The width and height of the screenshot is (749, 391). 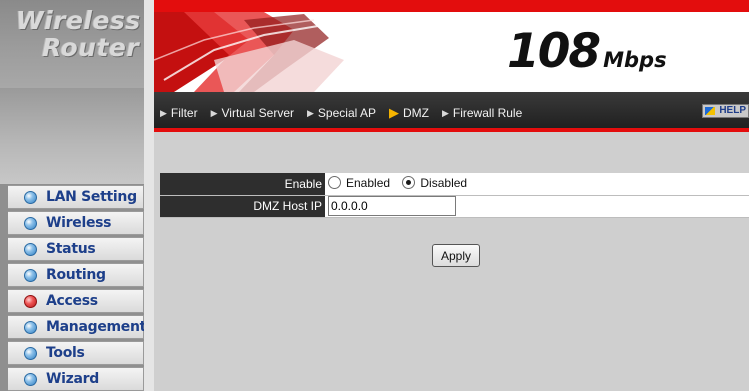 I want to click on logo: Wireless Router, so click(x=75, y=44).